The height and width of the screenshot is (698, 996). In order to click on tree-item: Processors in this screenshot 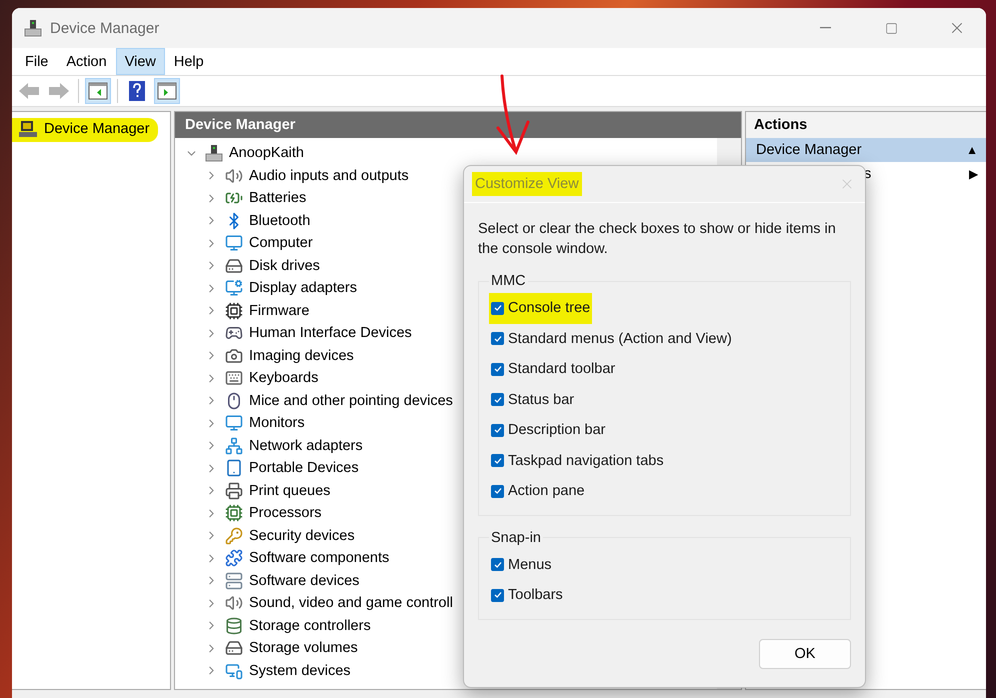, I will do `click(285, 513)`.